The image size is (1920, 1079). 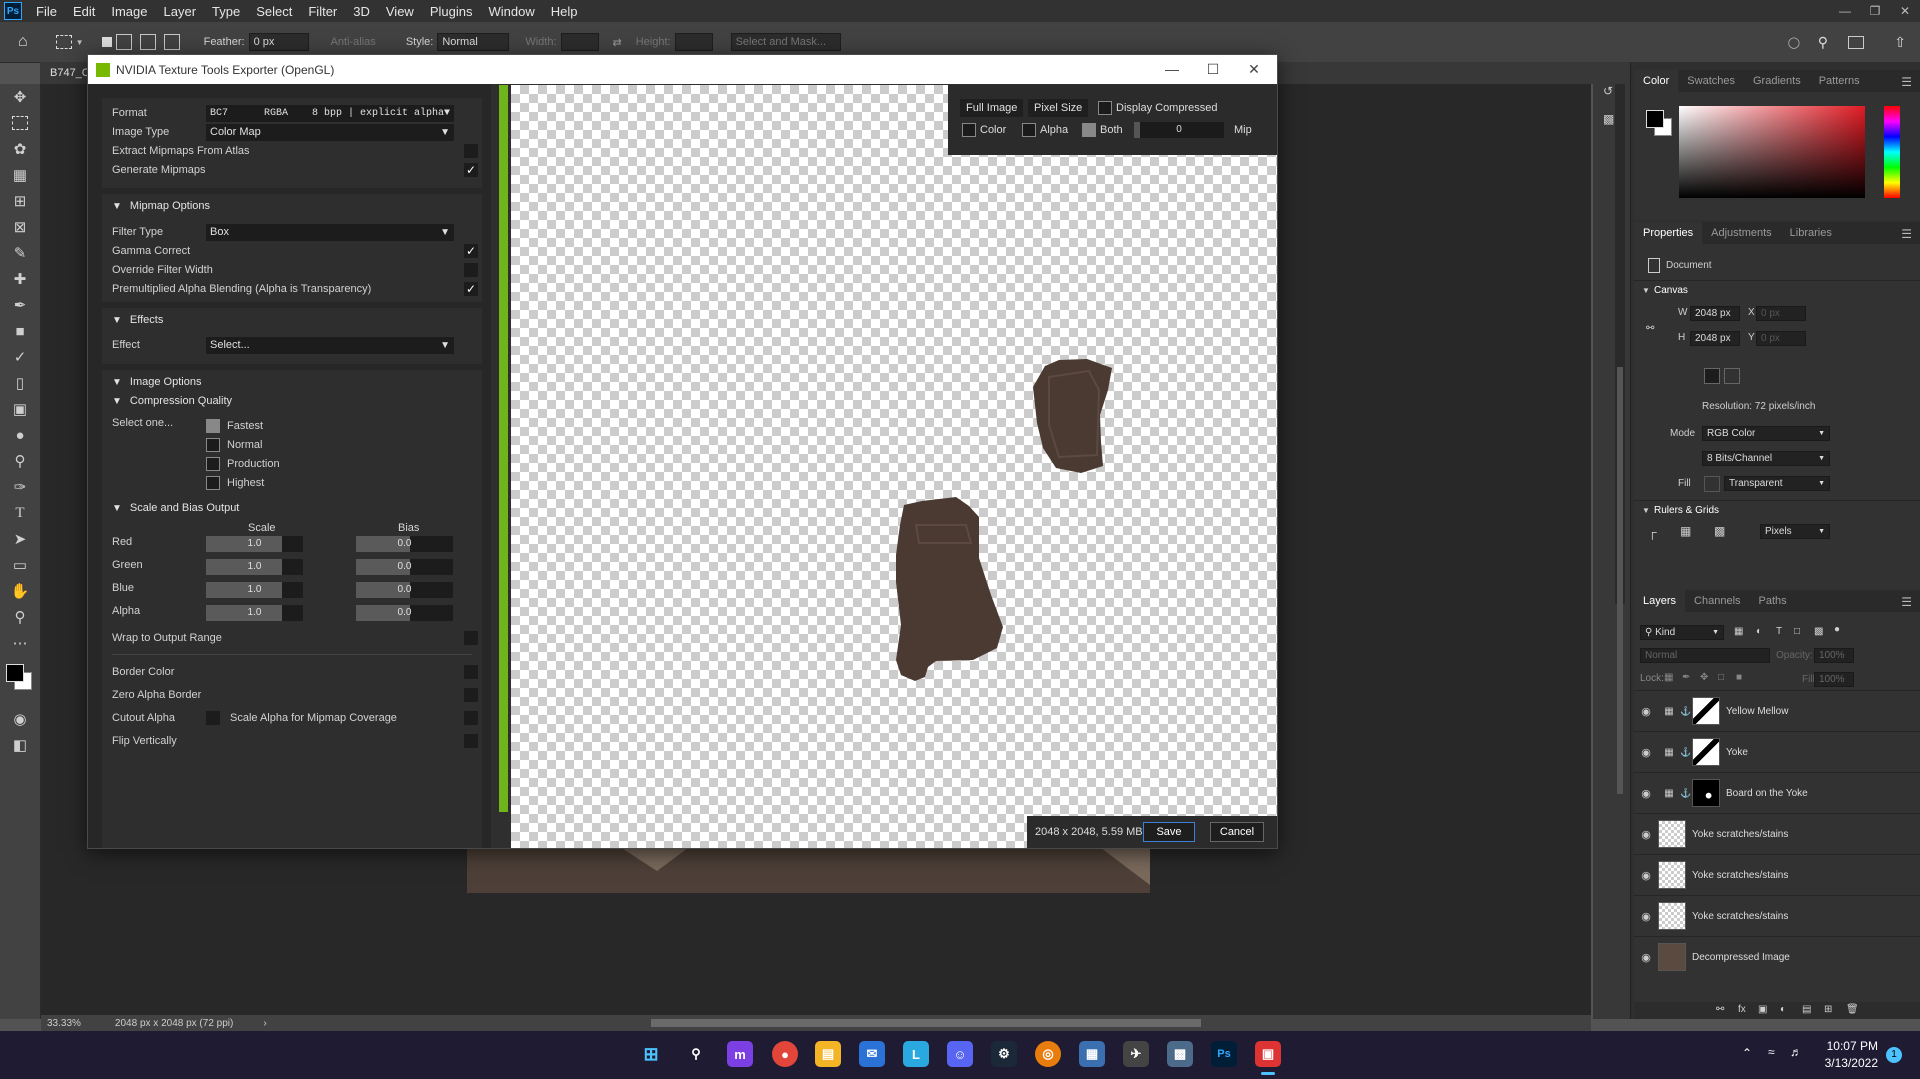 What do you see at coordinates (404, 567) in the screenshot?
I see `green-bias-slider: 0.0` at bounding box center [404, 567].